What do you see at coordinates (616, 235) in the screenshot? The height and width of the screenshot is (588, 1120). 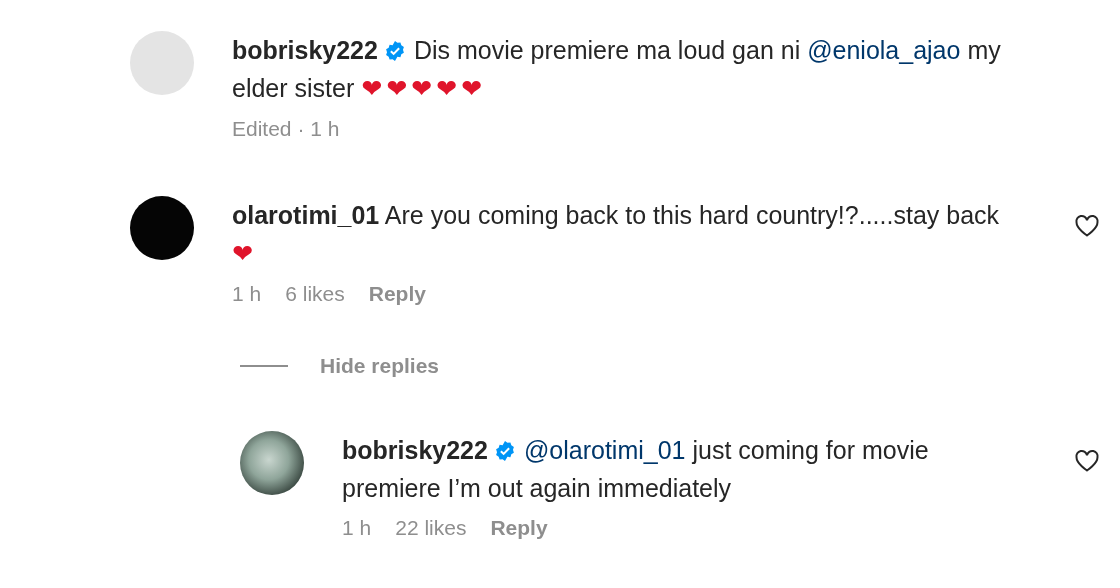 I see `comment-text: olarotimi_01 Are you coming back to this hard country!?.....stay back ❤` at bounding box center [616, 235].